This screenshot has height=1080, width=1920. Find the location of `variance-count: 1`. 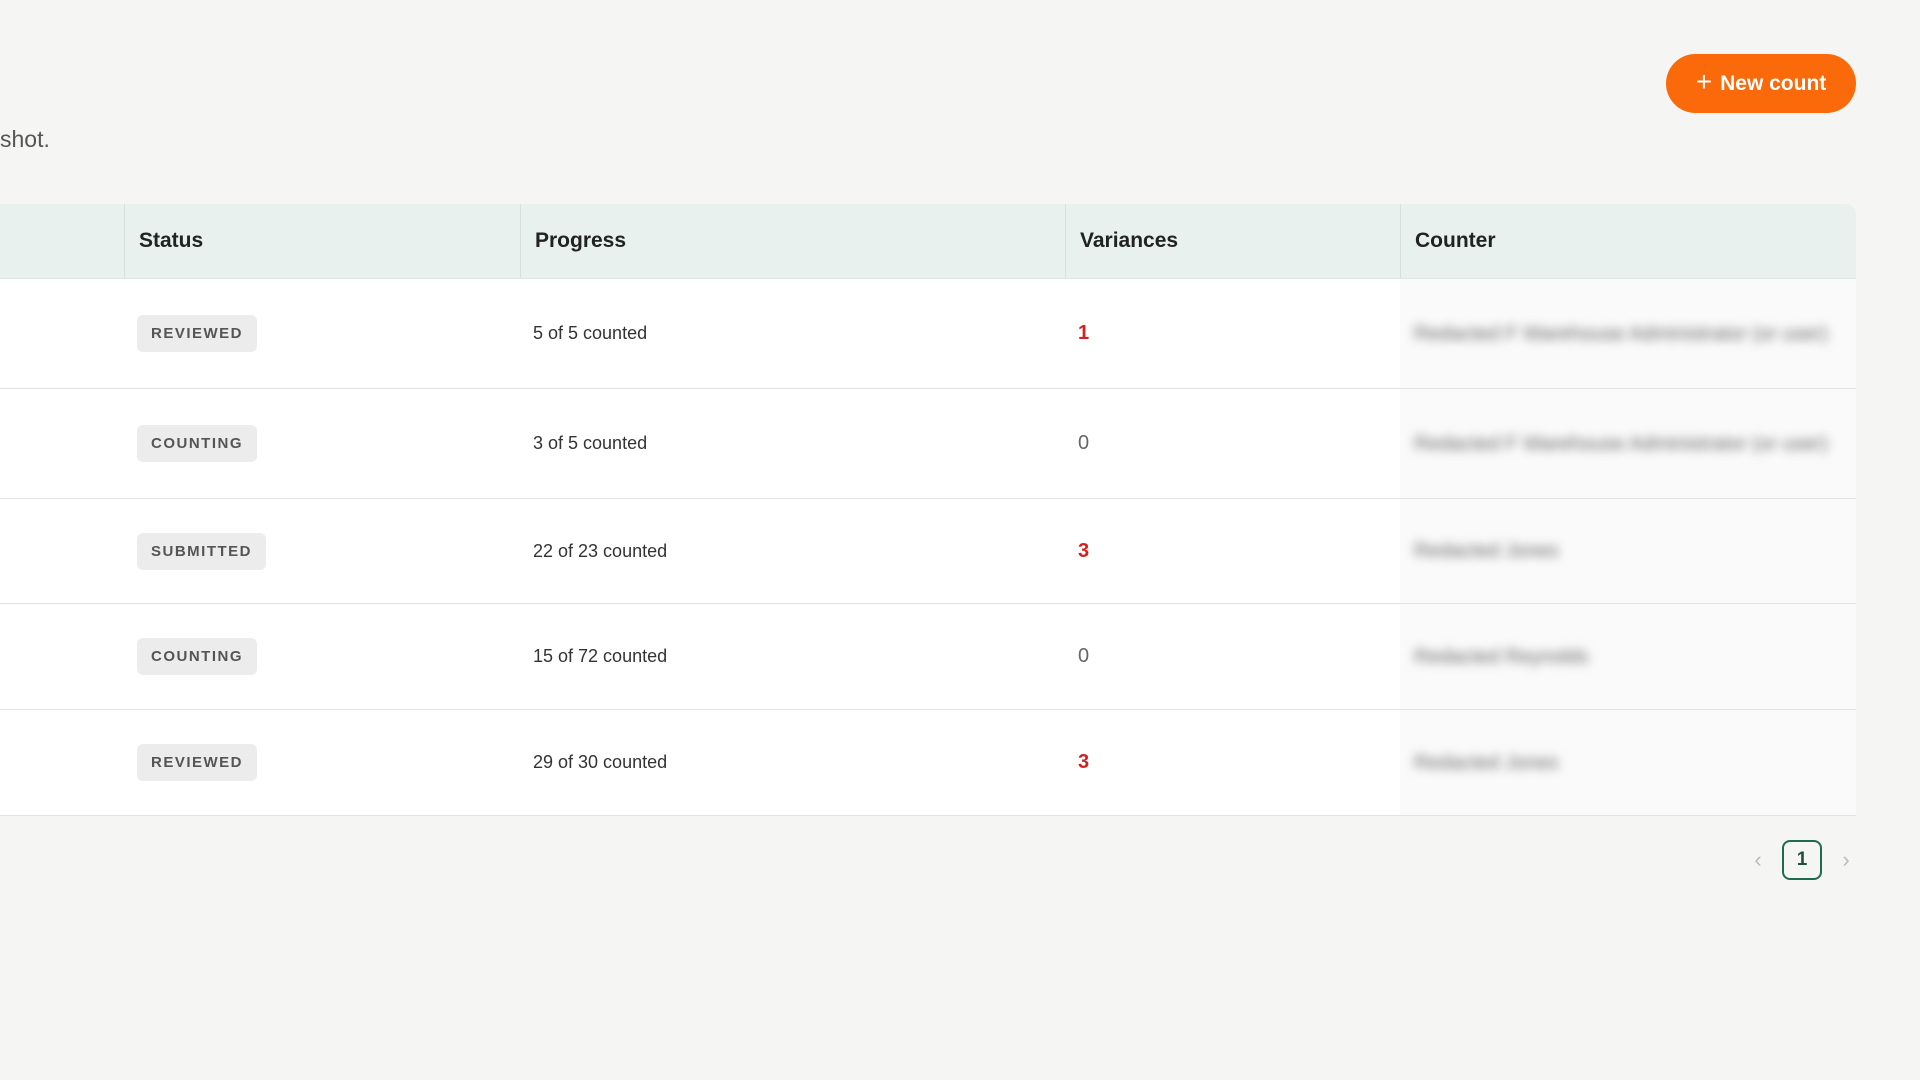

variance-count: 1 is located at coordinates (1084, 333).